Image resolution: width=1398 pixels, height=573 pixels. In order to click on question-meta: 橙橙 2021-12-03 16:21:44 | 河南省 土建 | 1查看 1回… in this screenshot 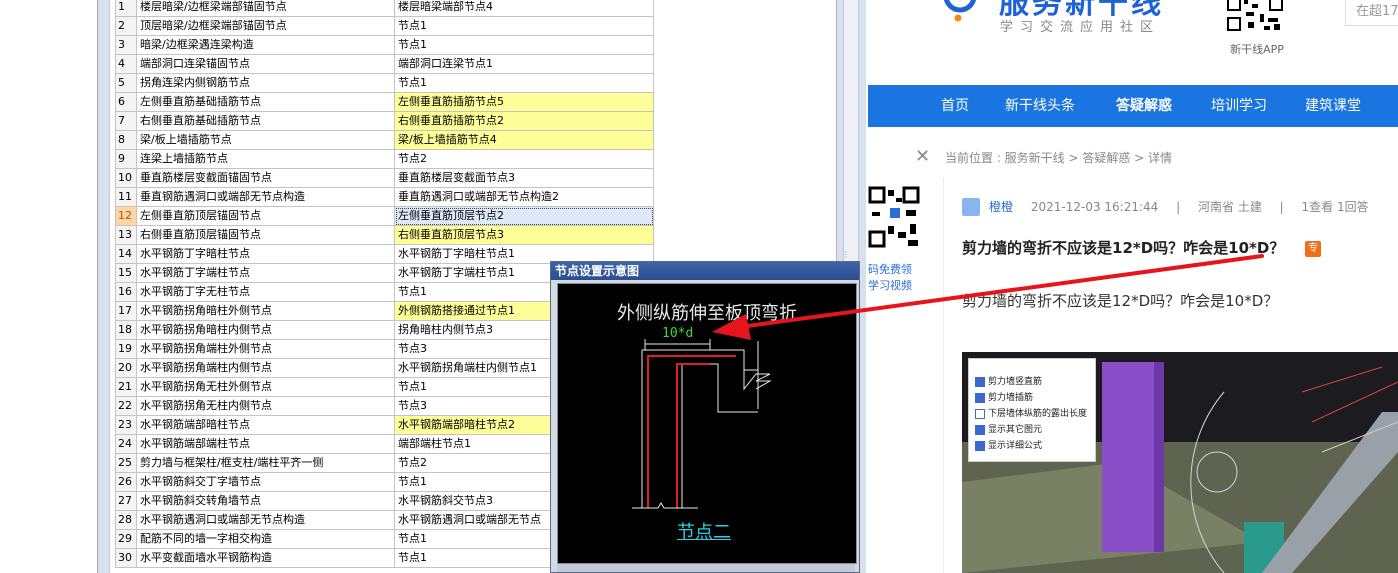, I will do `click(1165, 206)`.